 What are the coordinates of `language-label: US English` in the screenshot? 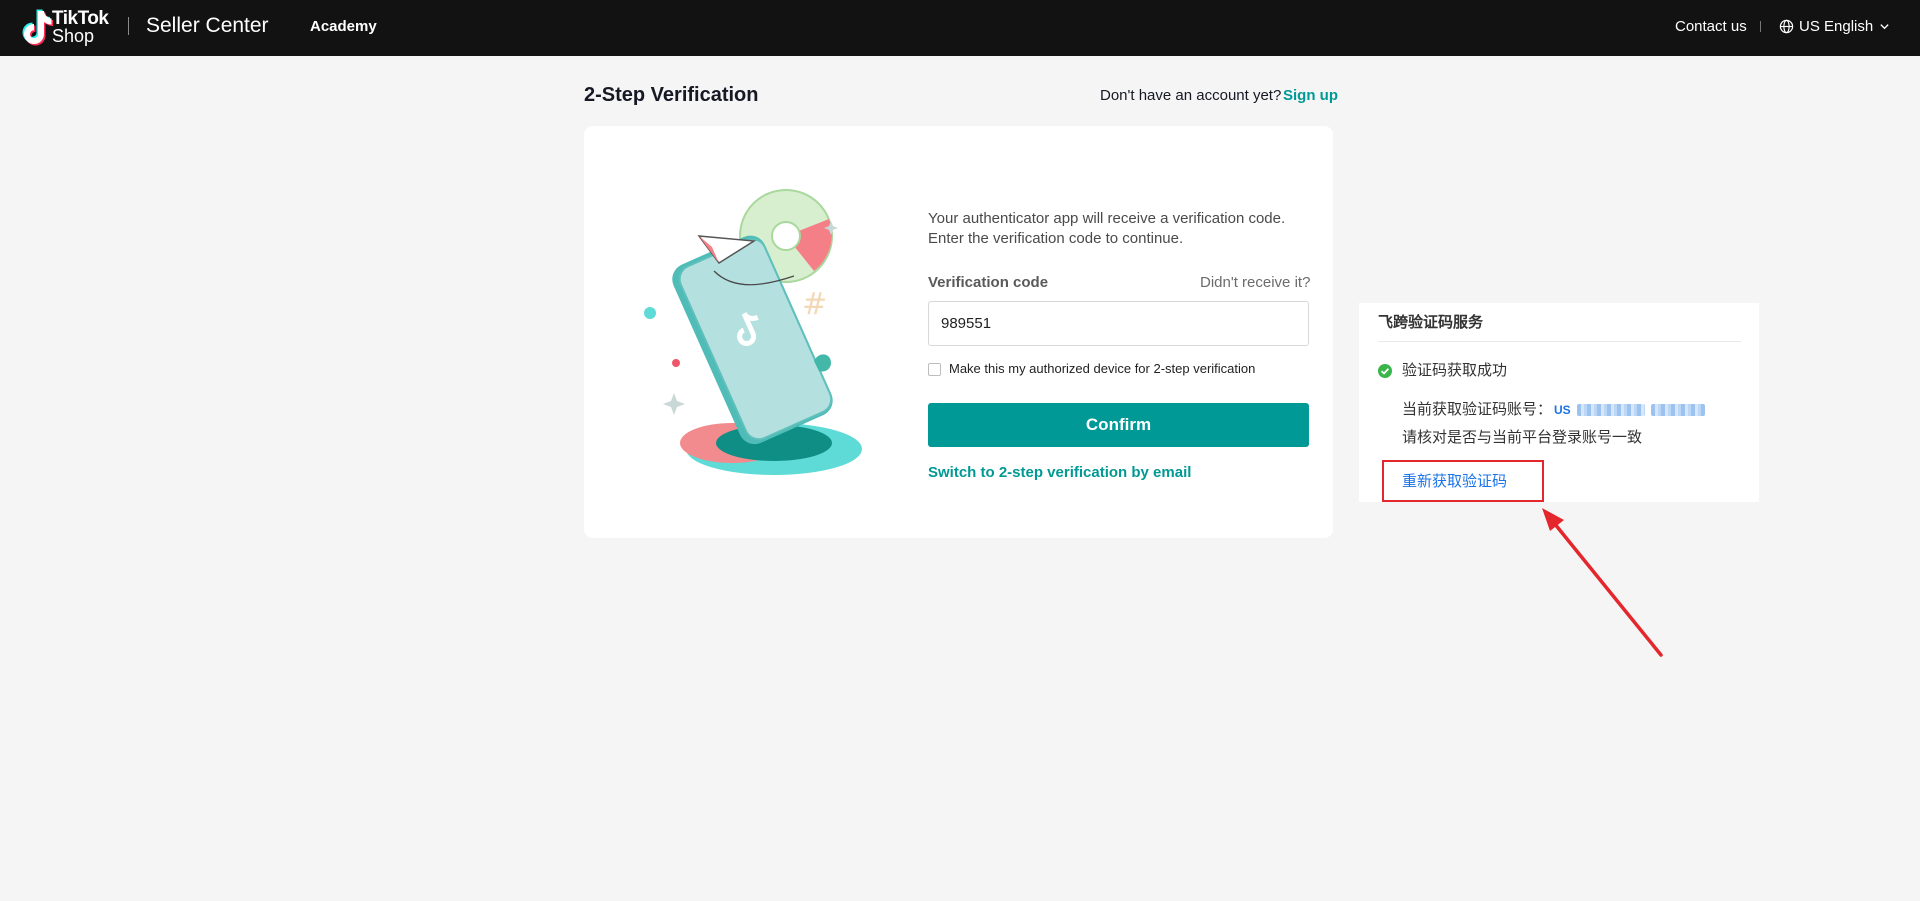 It's located at (1836, 26).